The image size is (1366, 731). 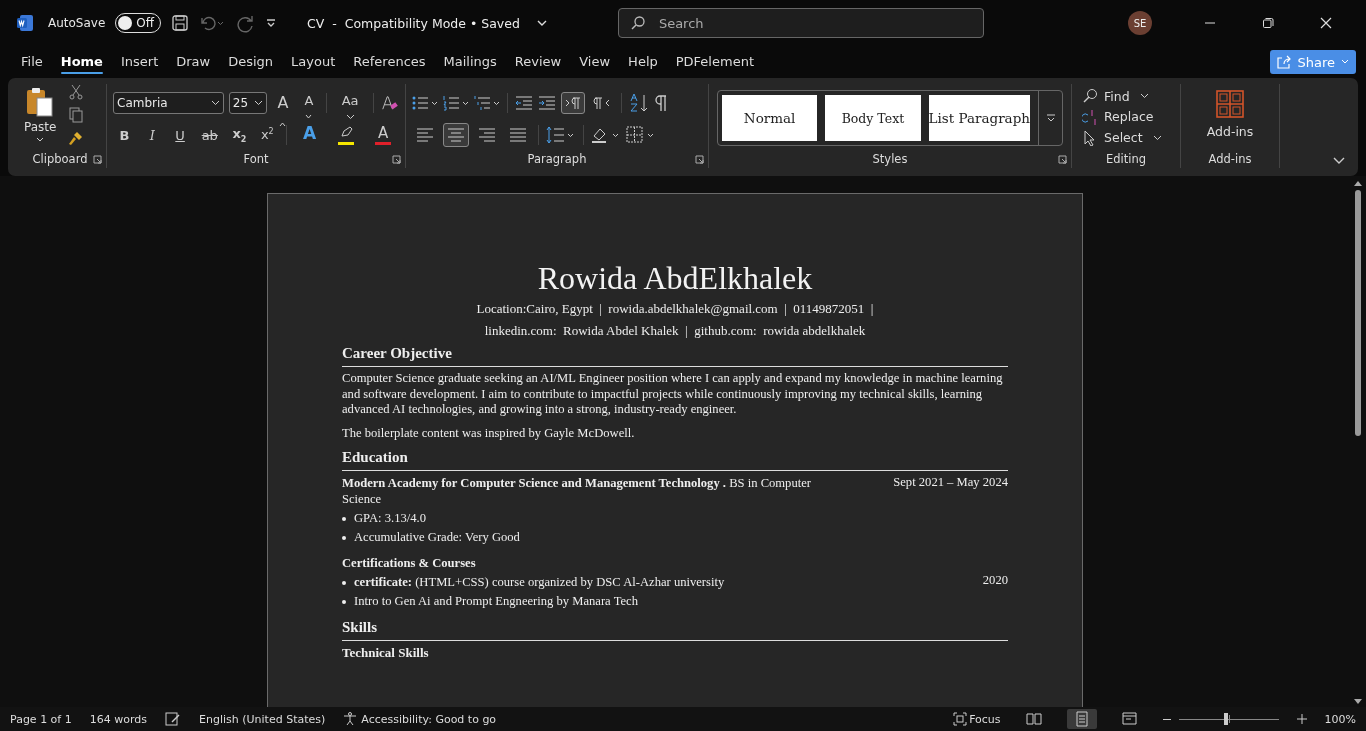 What do you see at coordinates (995, 581) in the screenshot?
I see `entry-date: 2020` at bounding box center [995, 581].